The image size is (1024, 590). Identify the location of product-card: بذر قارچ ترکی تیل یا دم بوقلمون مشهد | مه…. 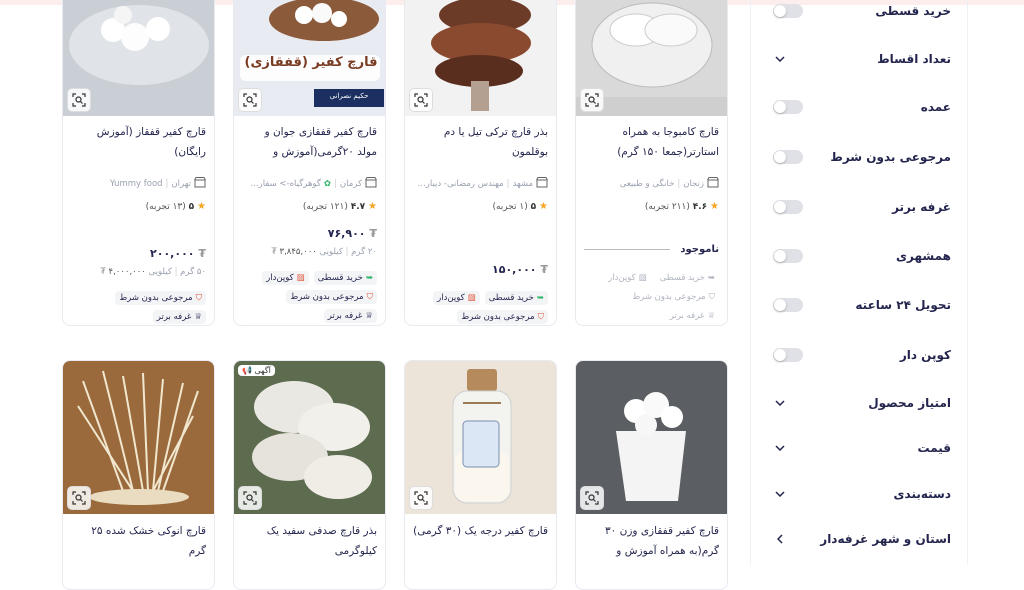
(480, 163).